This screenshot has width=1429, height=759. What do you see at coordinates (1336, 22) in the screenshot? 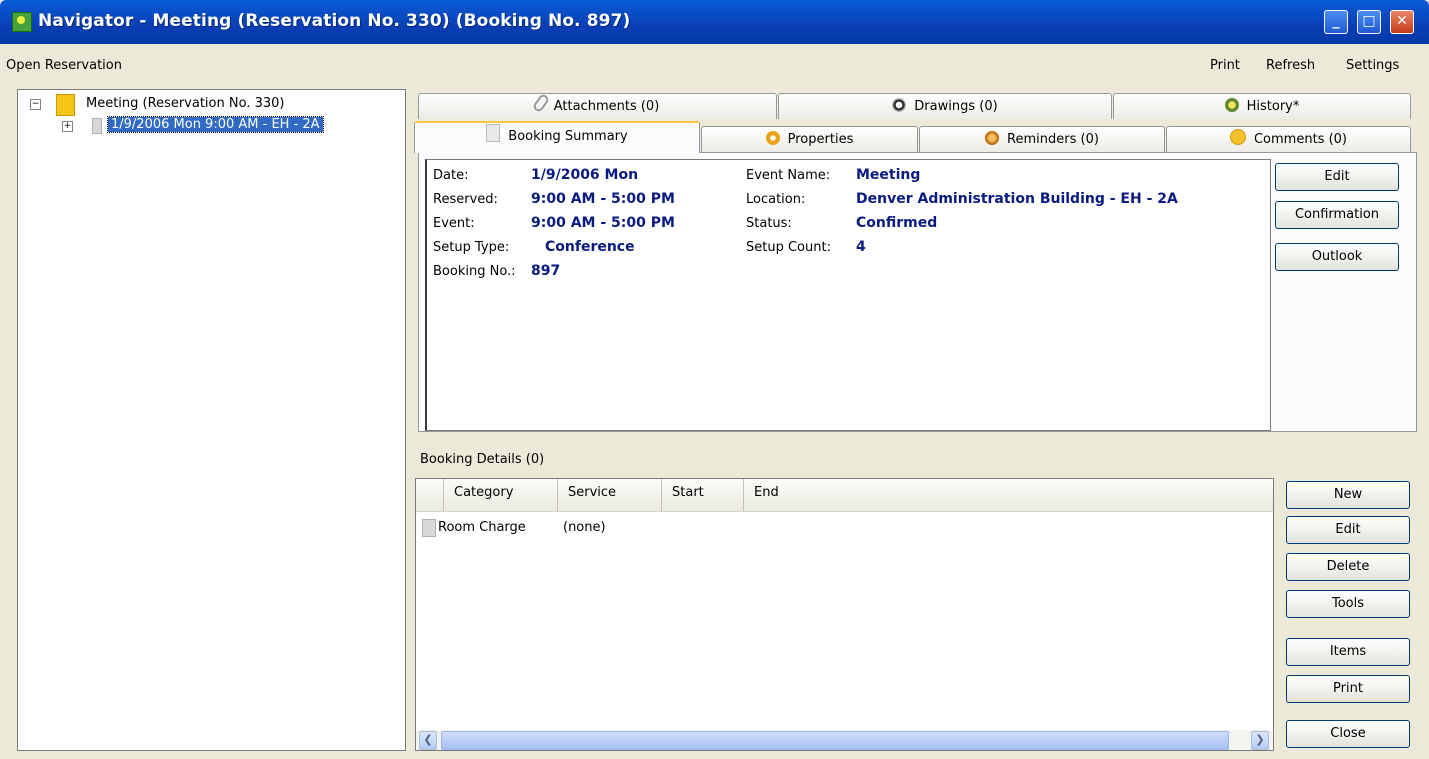
I see `minimize-button: _` at bounding box center [1336, 22].